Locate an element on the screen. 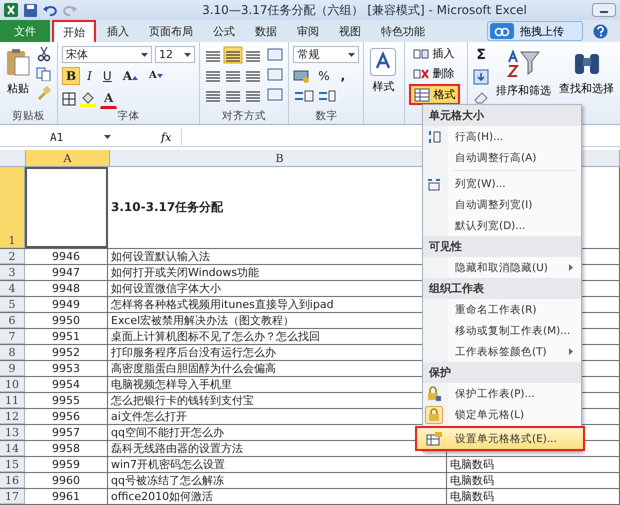 The image size is (620, 505). row-header: 1 is located at coordinates (12, 207).